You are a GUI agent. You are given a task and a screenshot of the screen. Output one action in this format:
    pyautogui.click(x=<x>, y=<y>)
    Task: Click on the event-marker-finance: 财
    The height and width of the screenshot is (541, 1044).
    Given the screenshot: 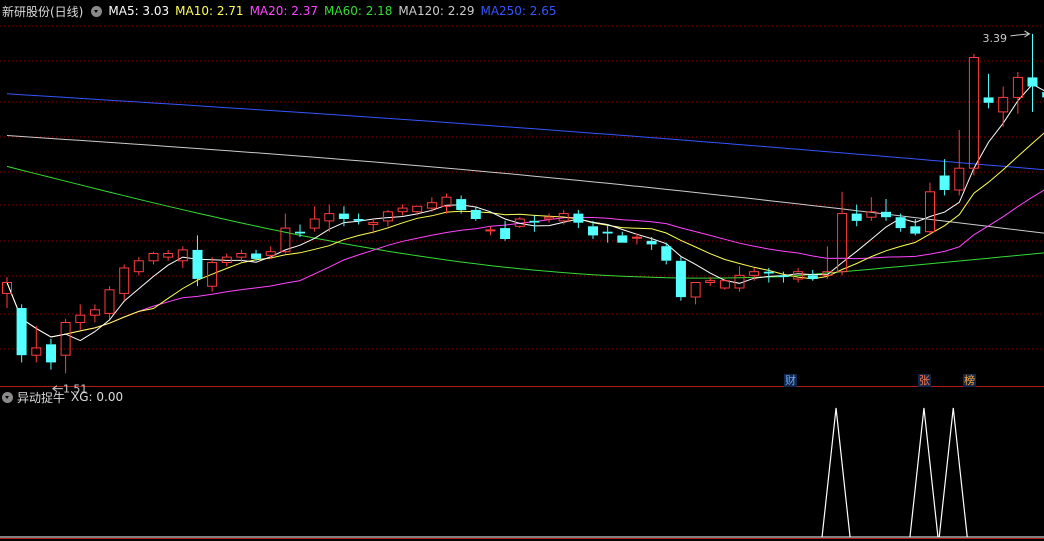 What is the action you would take?
    pyautogui.click(x=790, y=380)
    